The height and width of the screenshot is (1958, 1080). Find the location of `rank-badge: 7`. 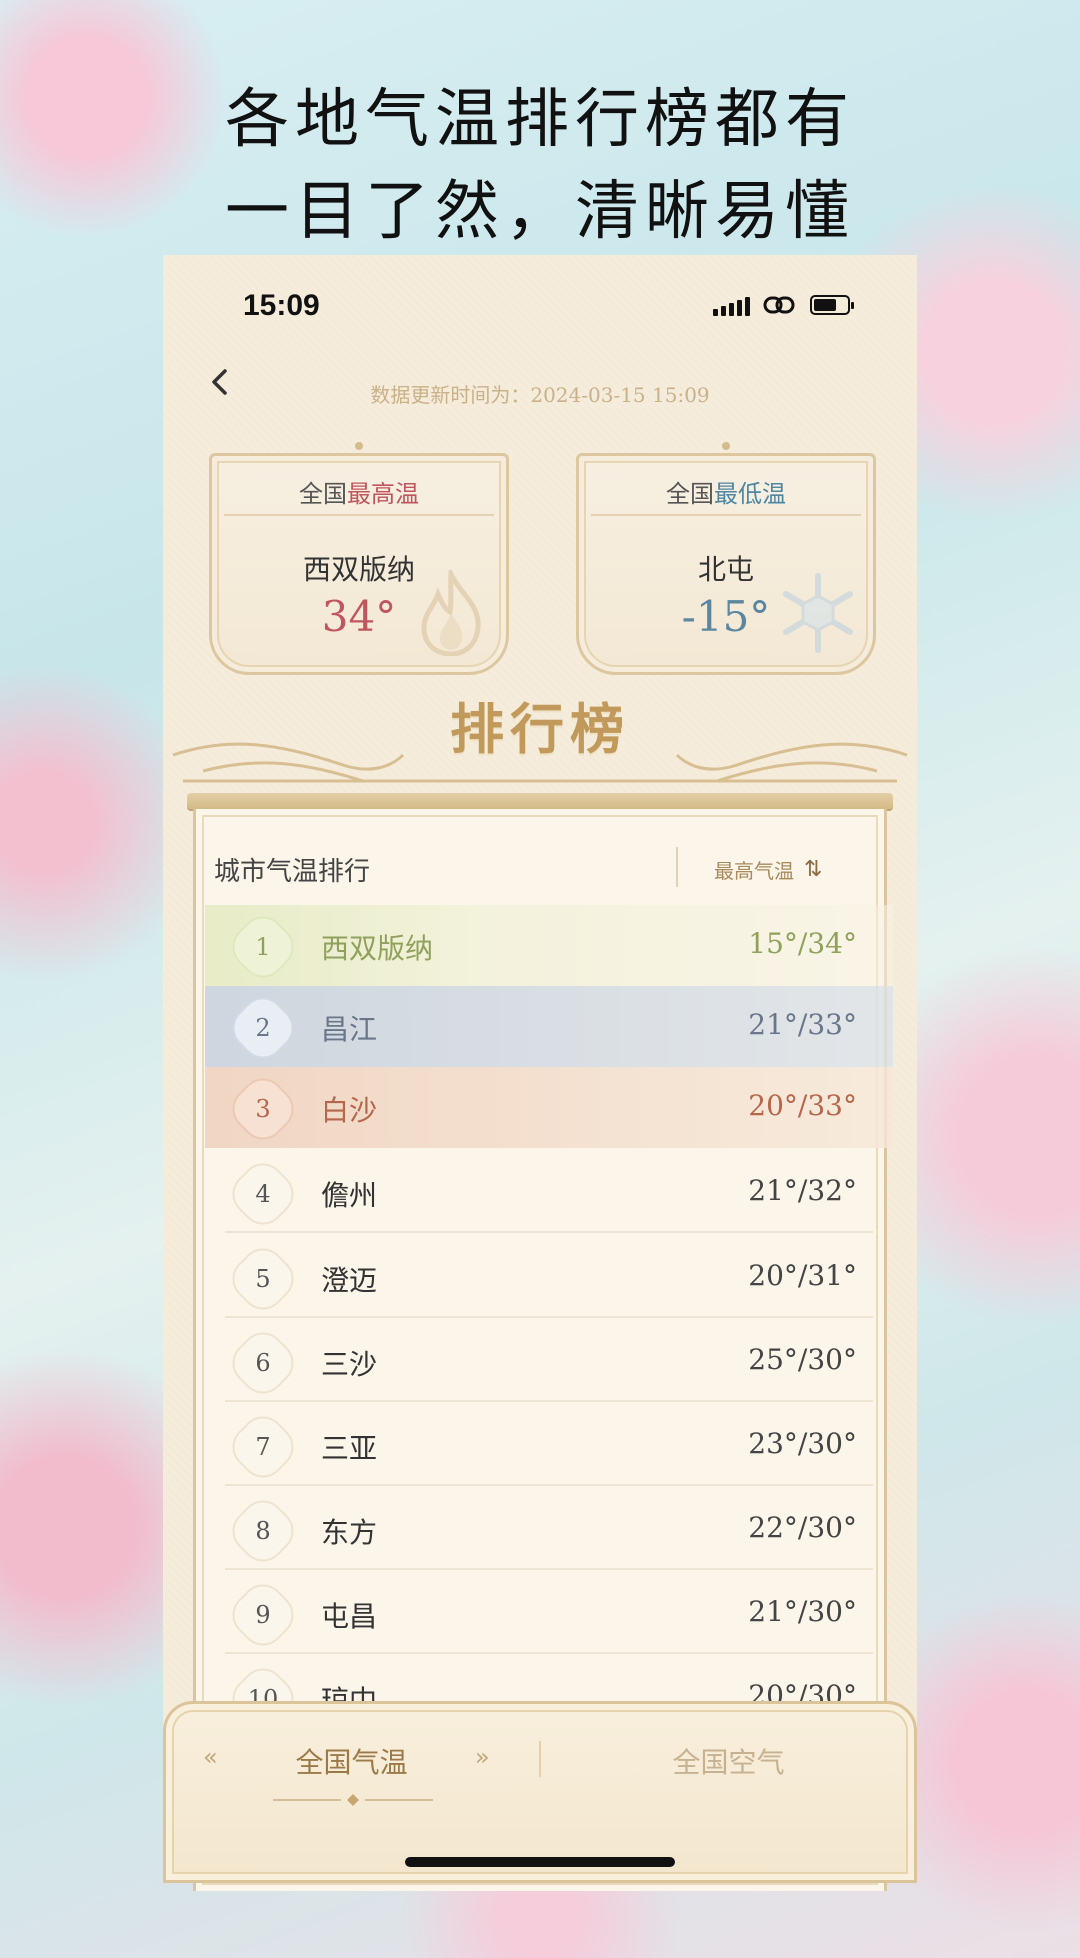

rank-badge: 7 is located at coordinates (263, 1447).